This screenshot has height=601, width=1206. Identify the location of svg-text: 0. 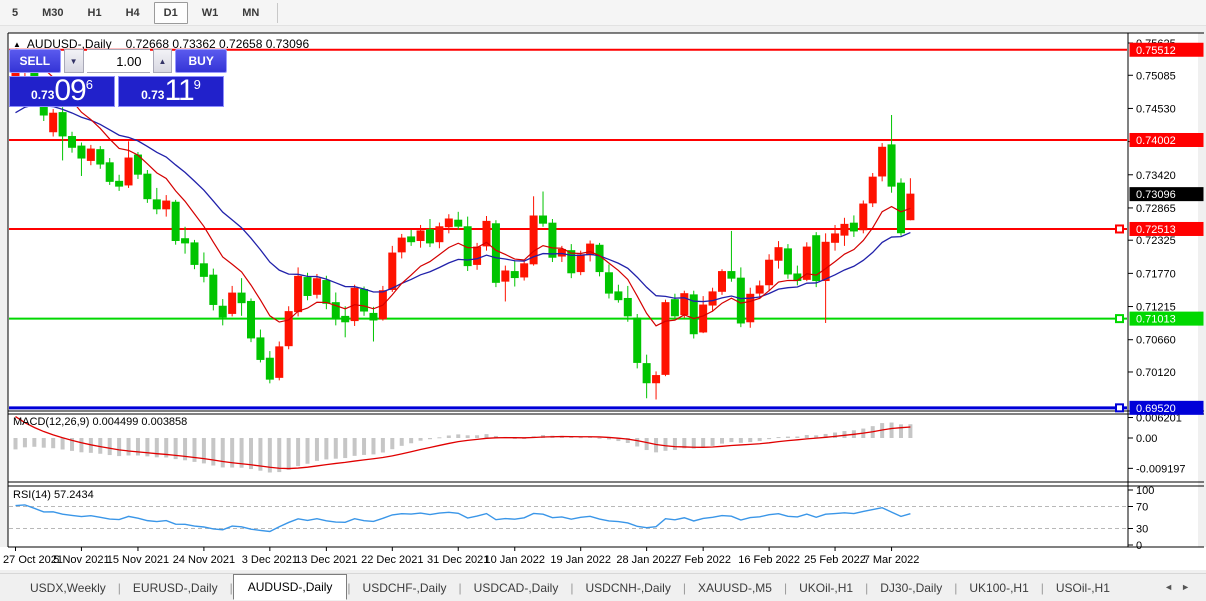
(1139, 546).